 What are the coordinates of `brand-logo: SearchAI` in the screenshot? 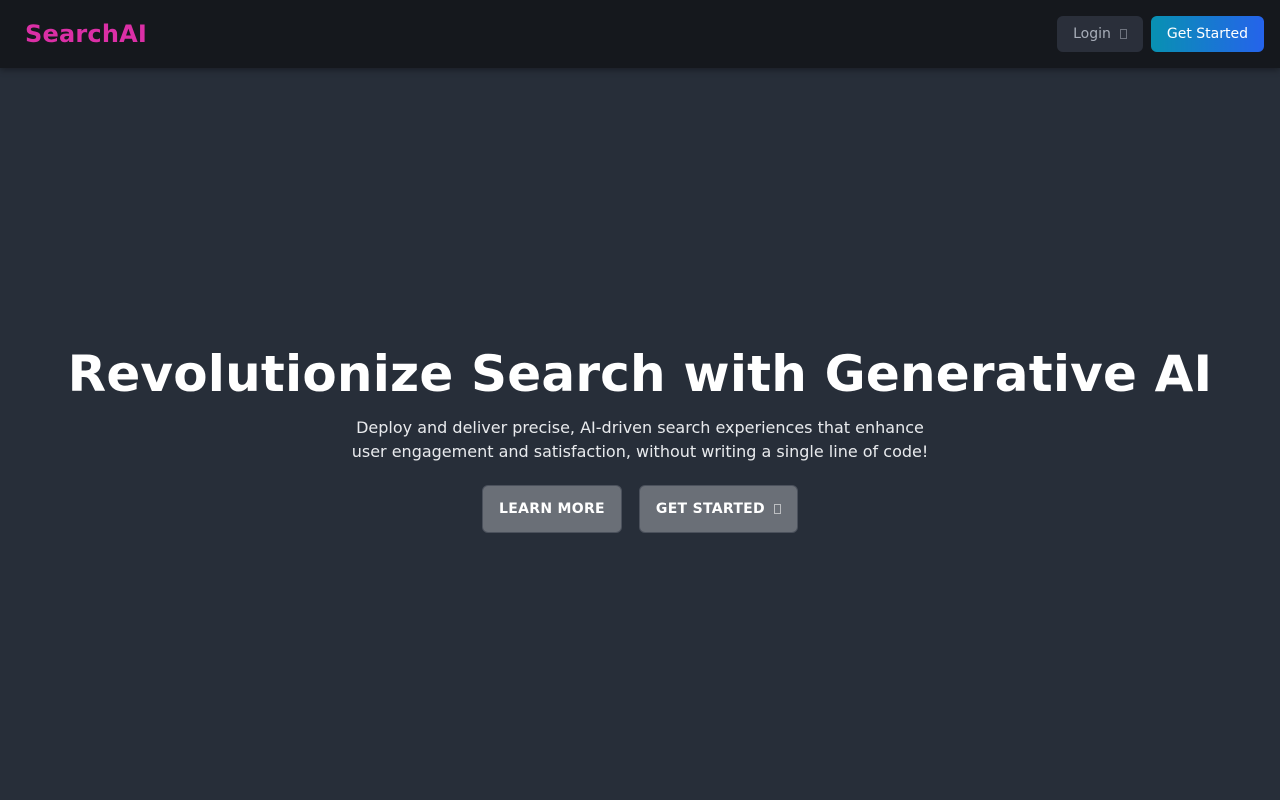 It's located at (86, 34).